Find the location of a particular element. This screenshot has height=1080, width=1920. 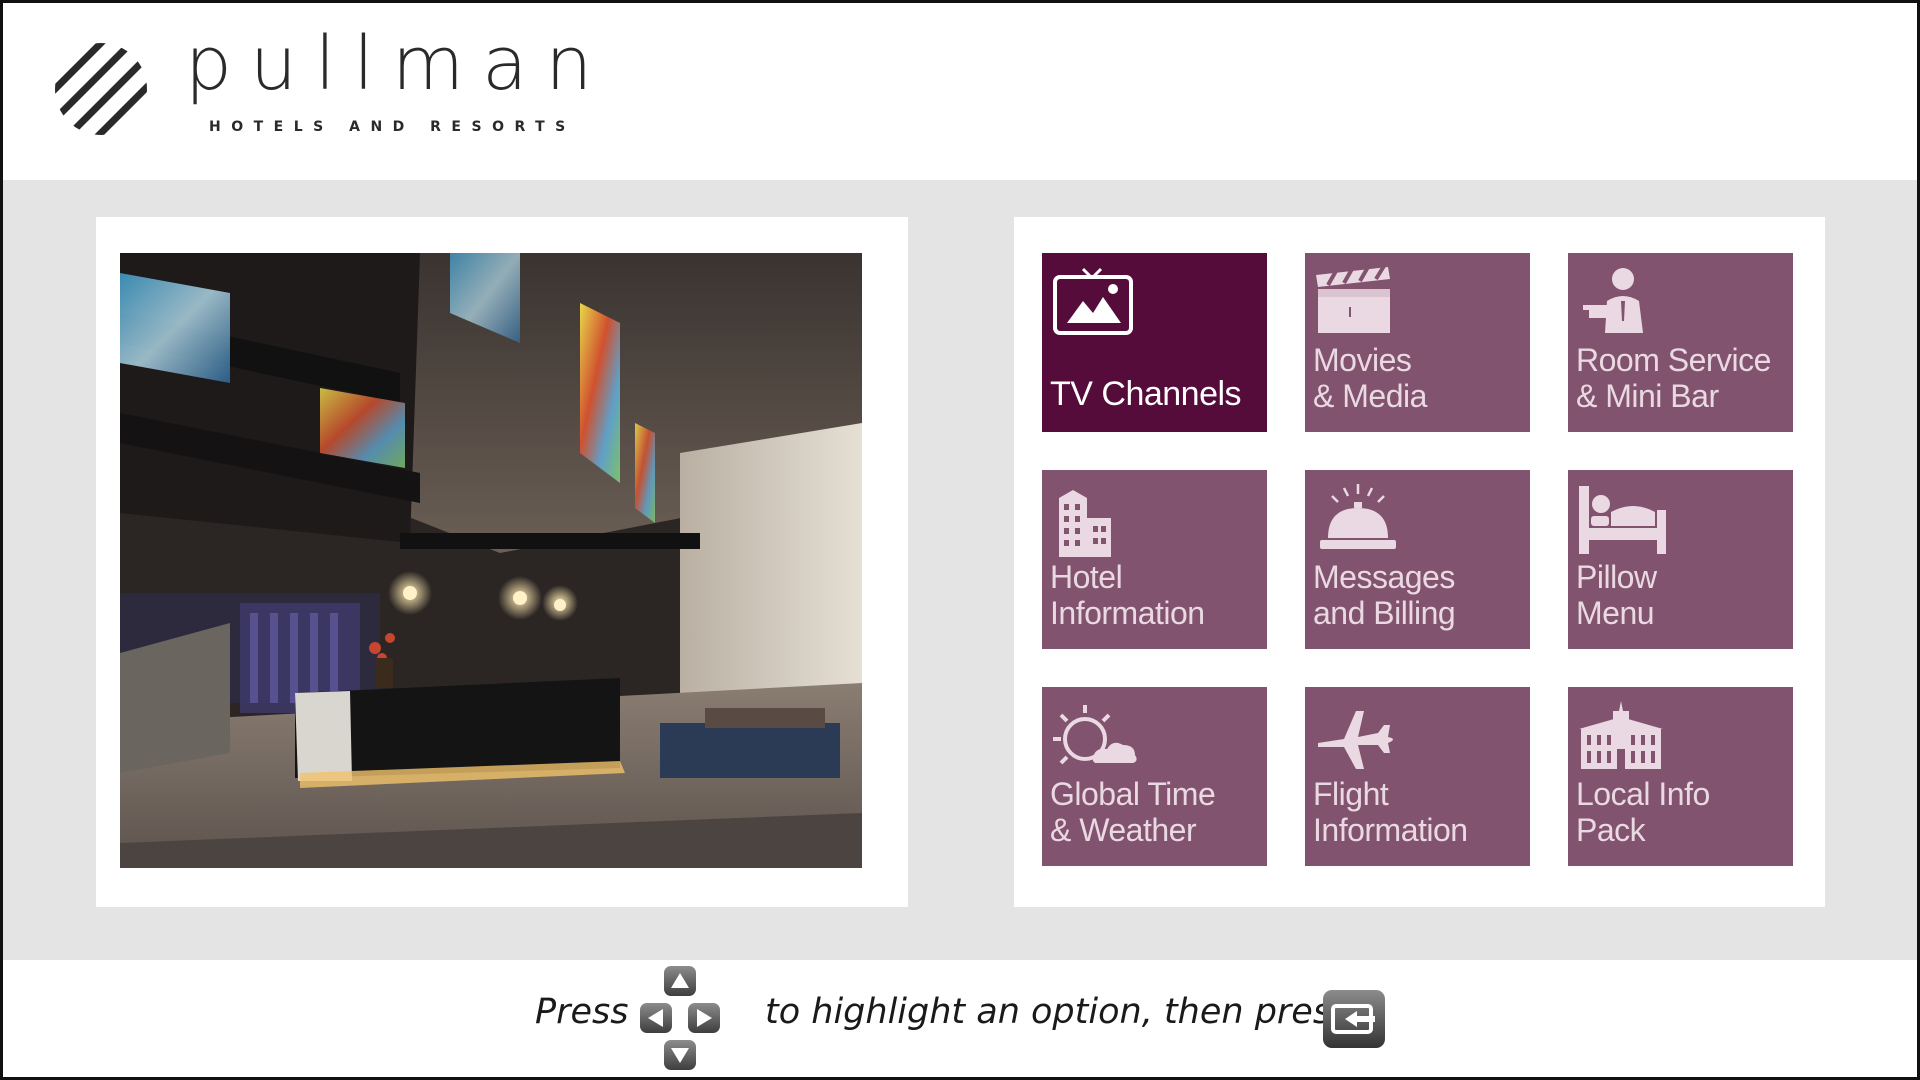

tile-global-time-weather: Global Time & Weather is located at coordinates (1154, 776).